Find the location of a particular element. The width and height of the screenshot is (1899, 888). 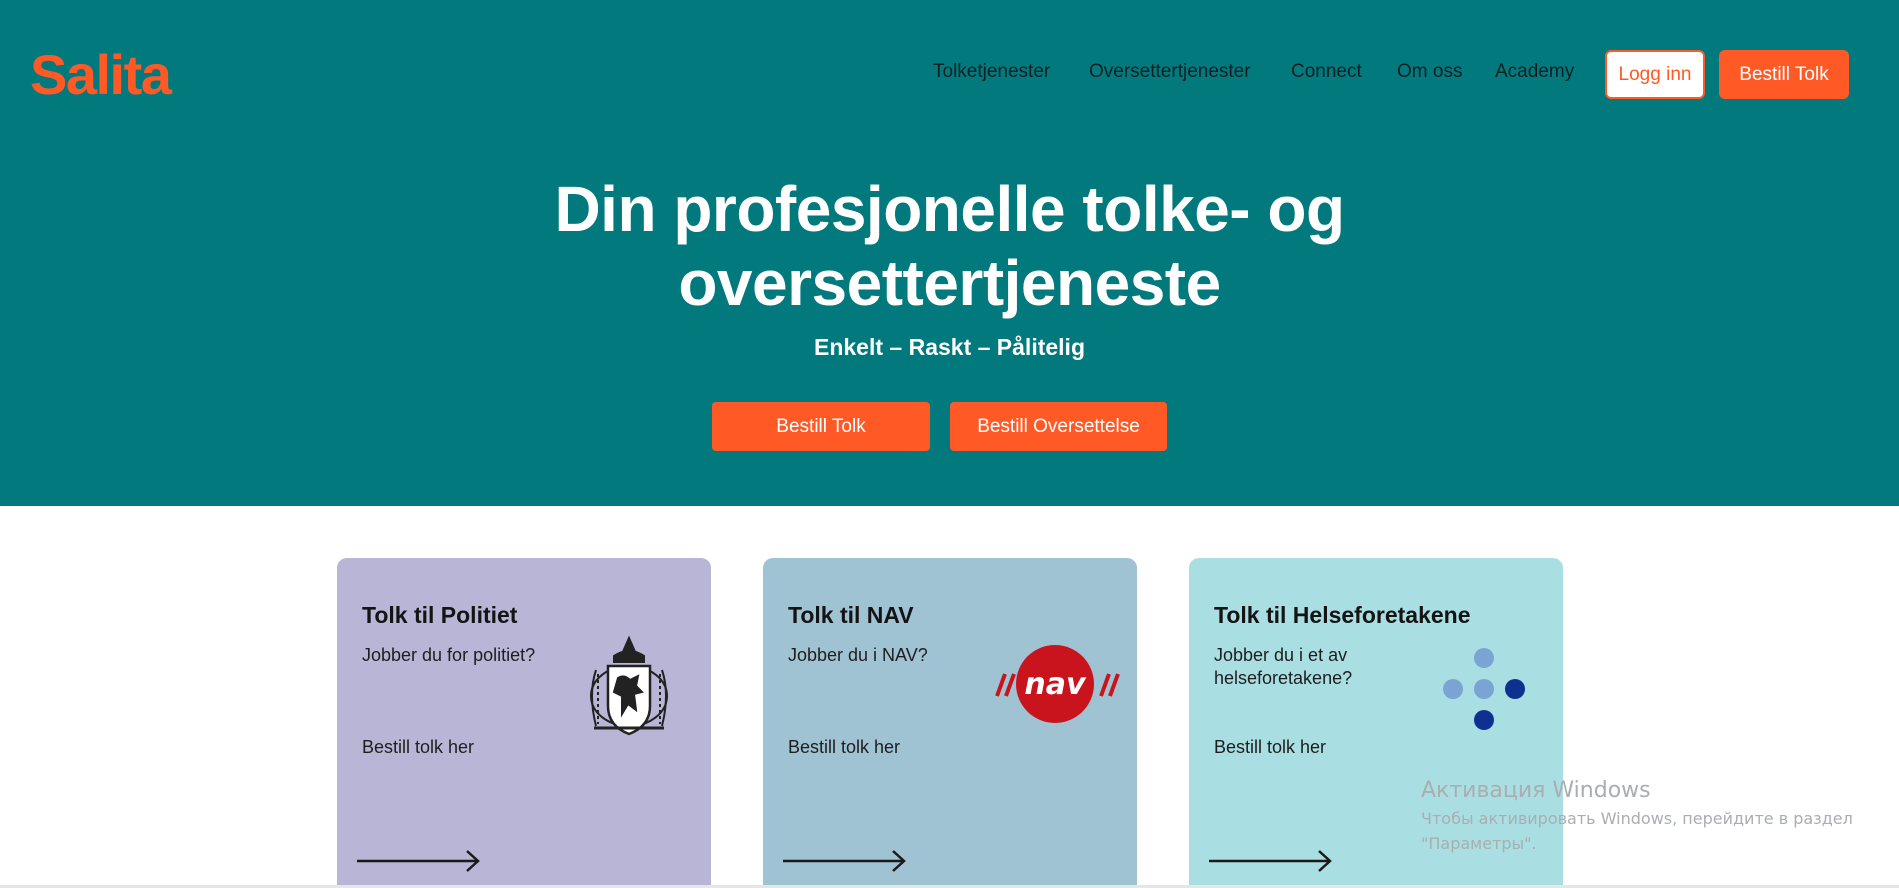

card-question: Jobber du i NAV? is located at coordinates (858, 655).